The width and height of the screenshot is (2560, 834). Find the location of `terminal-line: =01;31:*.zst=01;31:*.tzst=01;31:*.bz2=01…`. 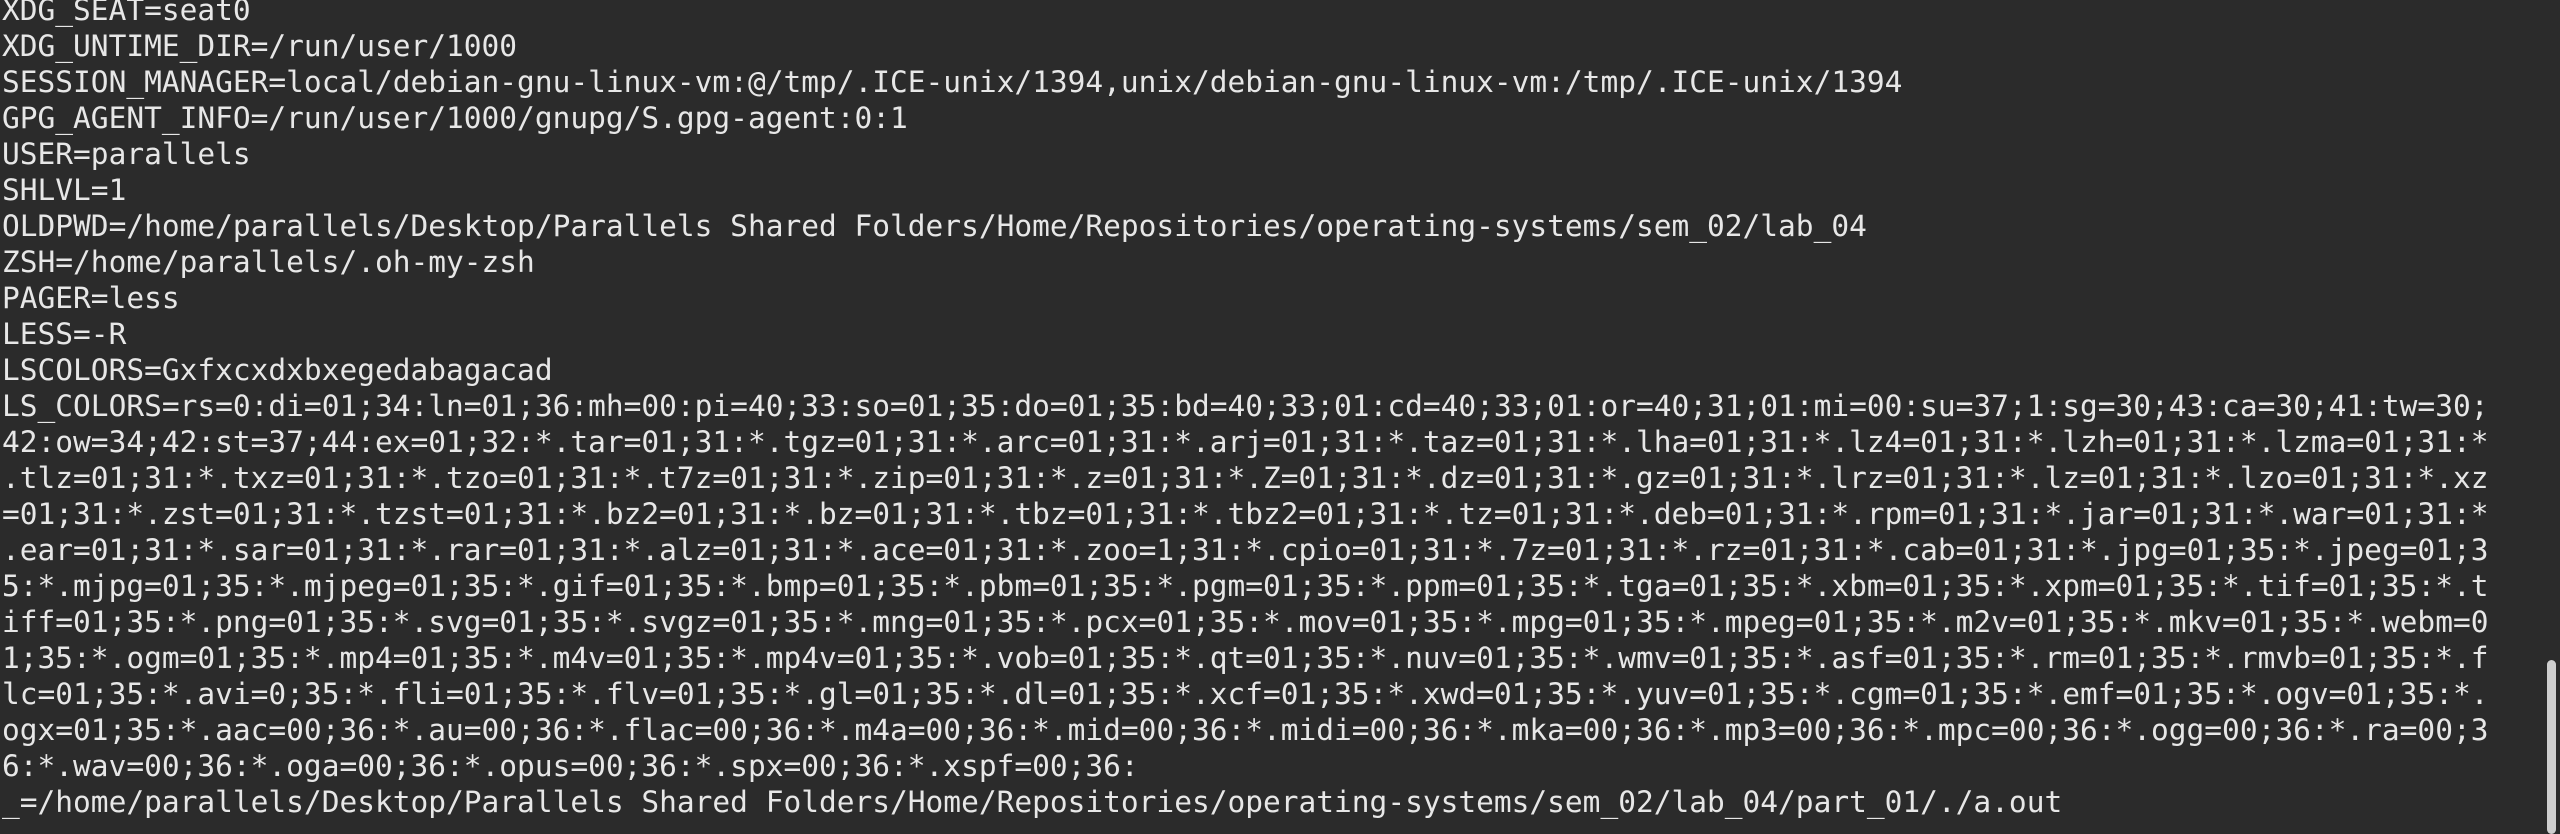

terminal-line: =01;31:*.zst=01;31:*.tzst=01;31:*.bz2=01… is located at coordinates (1245, 514).